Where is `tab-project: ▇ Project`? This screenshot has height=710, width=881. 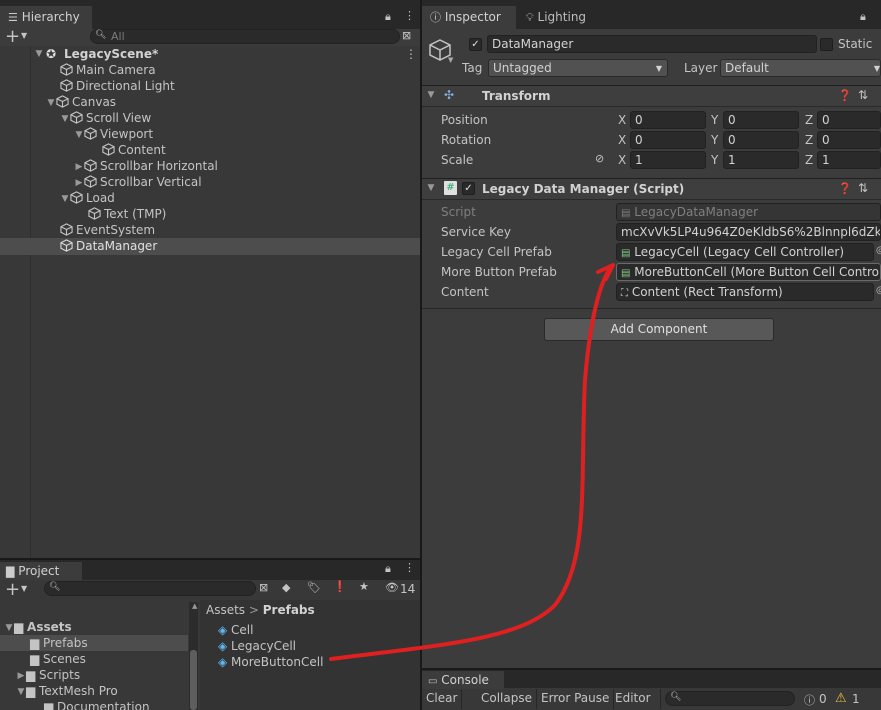
tab-project: ▇ Project is located at coordinates (41, 571).